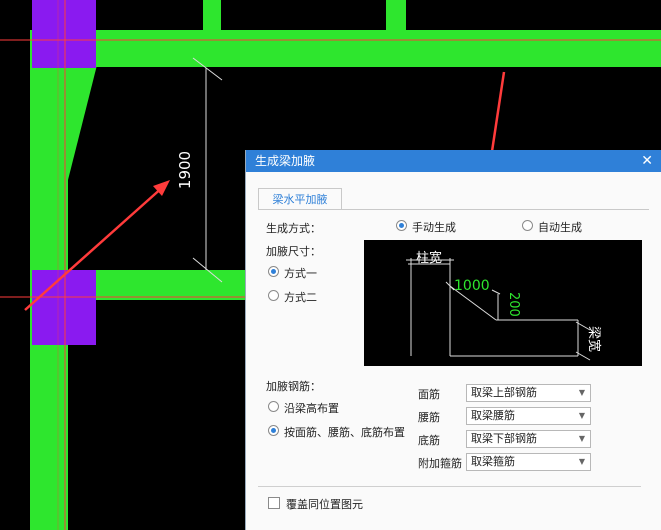  Describe the element at coordinates (274, 503) in the screenshot. I see `overwrite-checkbox` at that location.